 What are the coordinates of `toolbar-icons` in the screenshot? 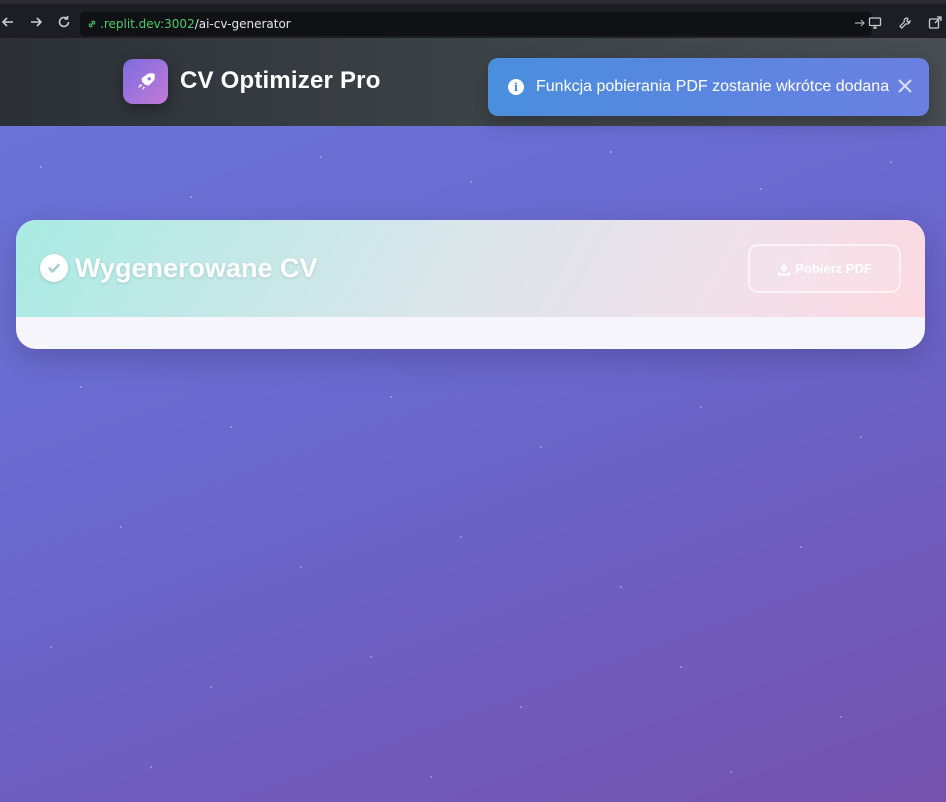 It's located at (905, 23).